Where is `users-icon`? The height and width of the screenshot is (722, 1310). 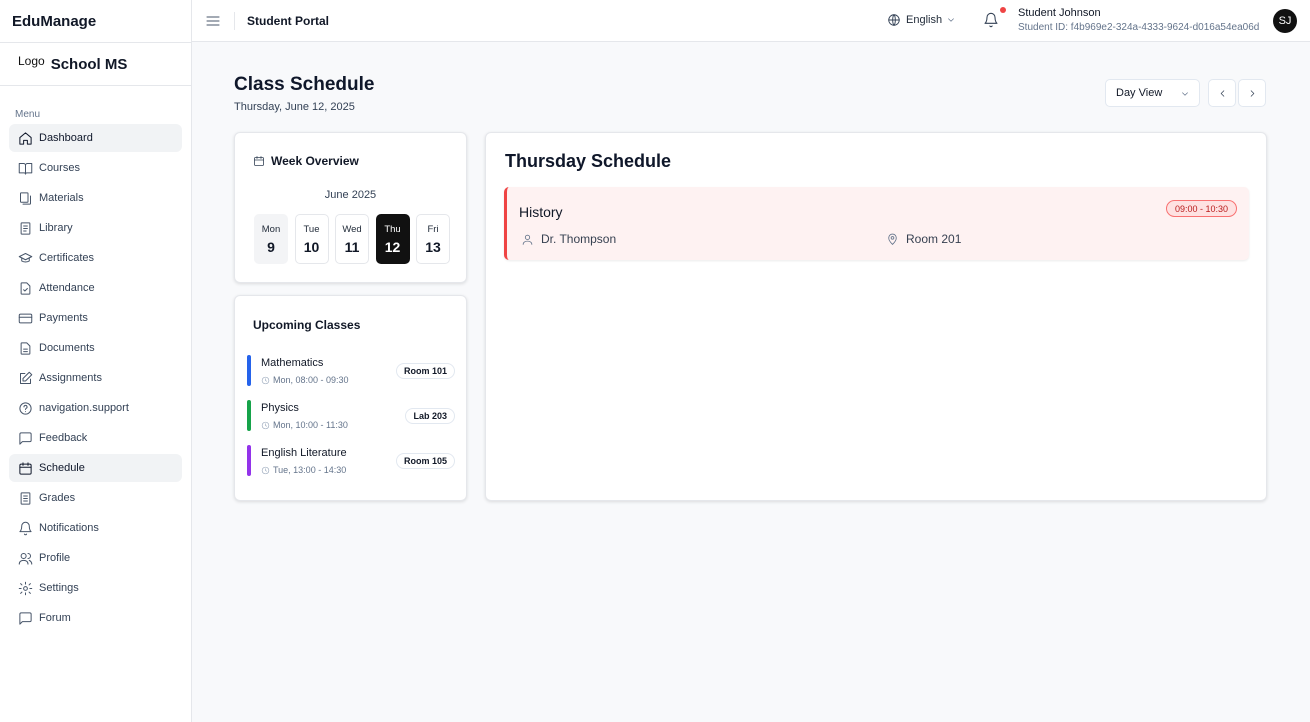 users-icon is located at coordinates (25, 558).